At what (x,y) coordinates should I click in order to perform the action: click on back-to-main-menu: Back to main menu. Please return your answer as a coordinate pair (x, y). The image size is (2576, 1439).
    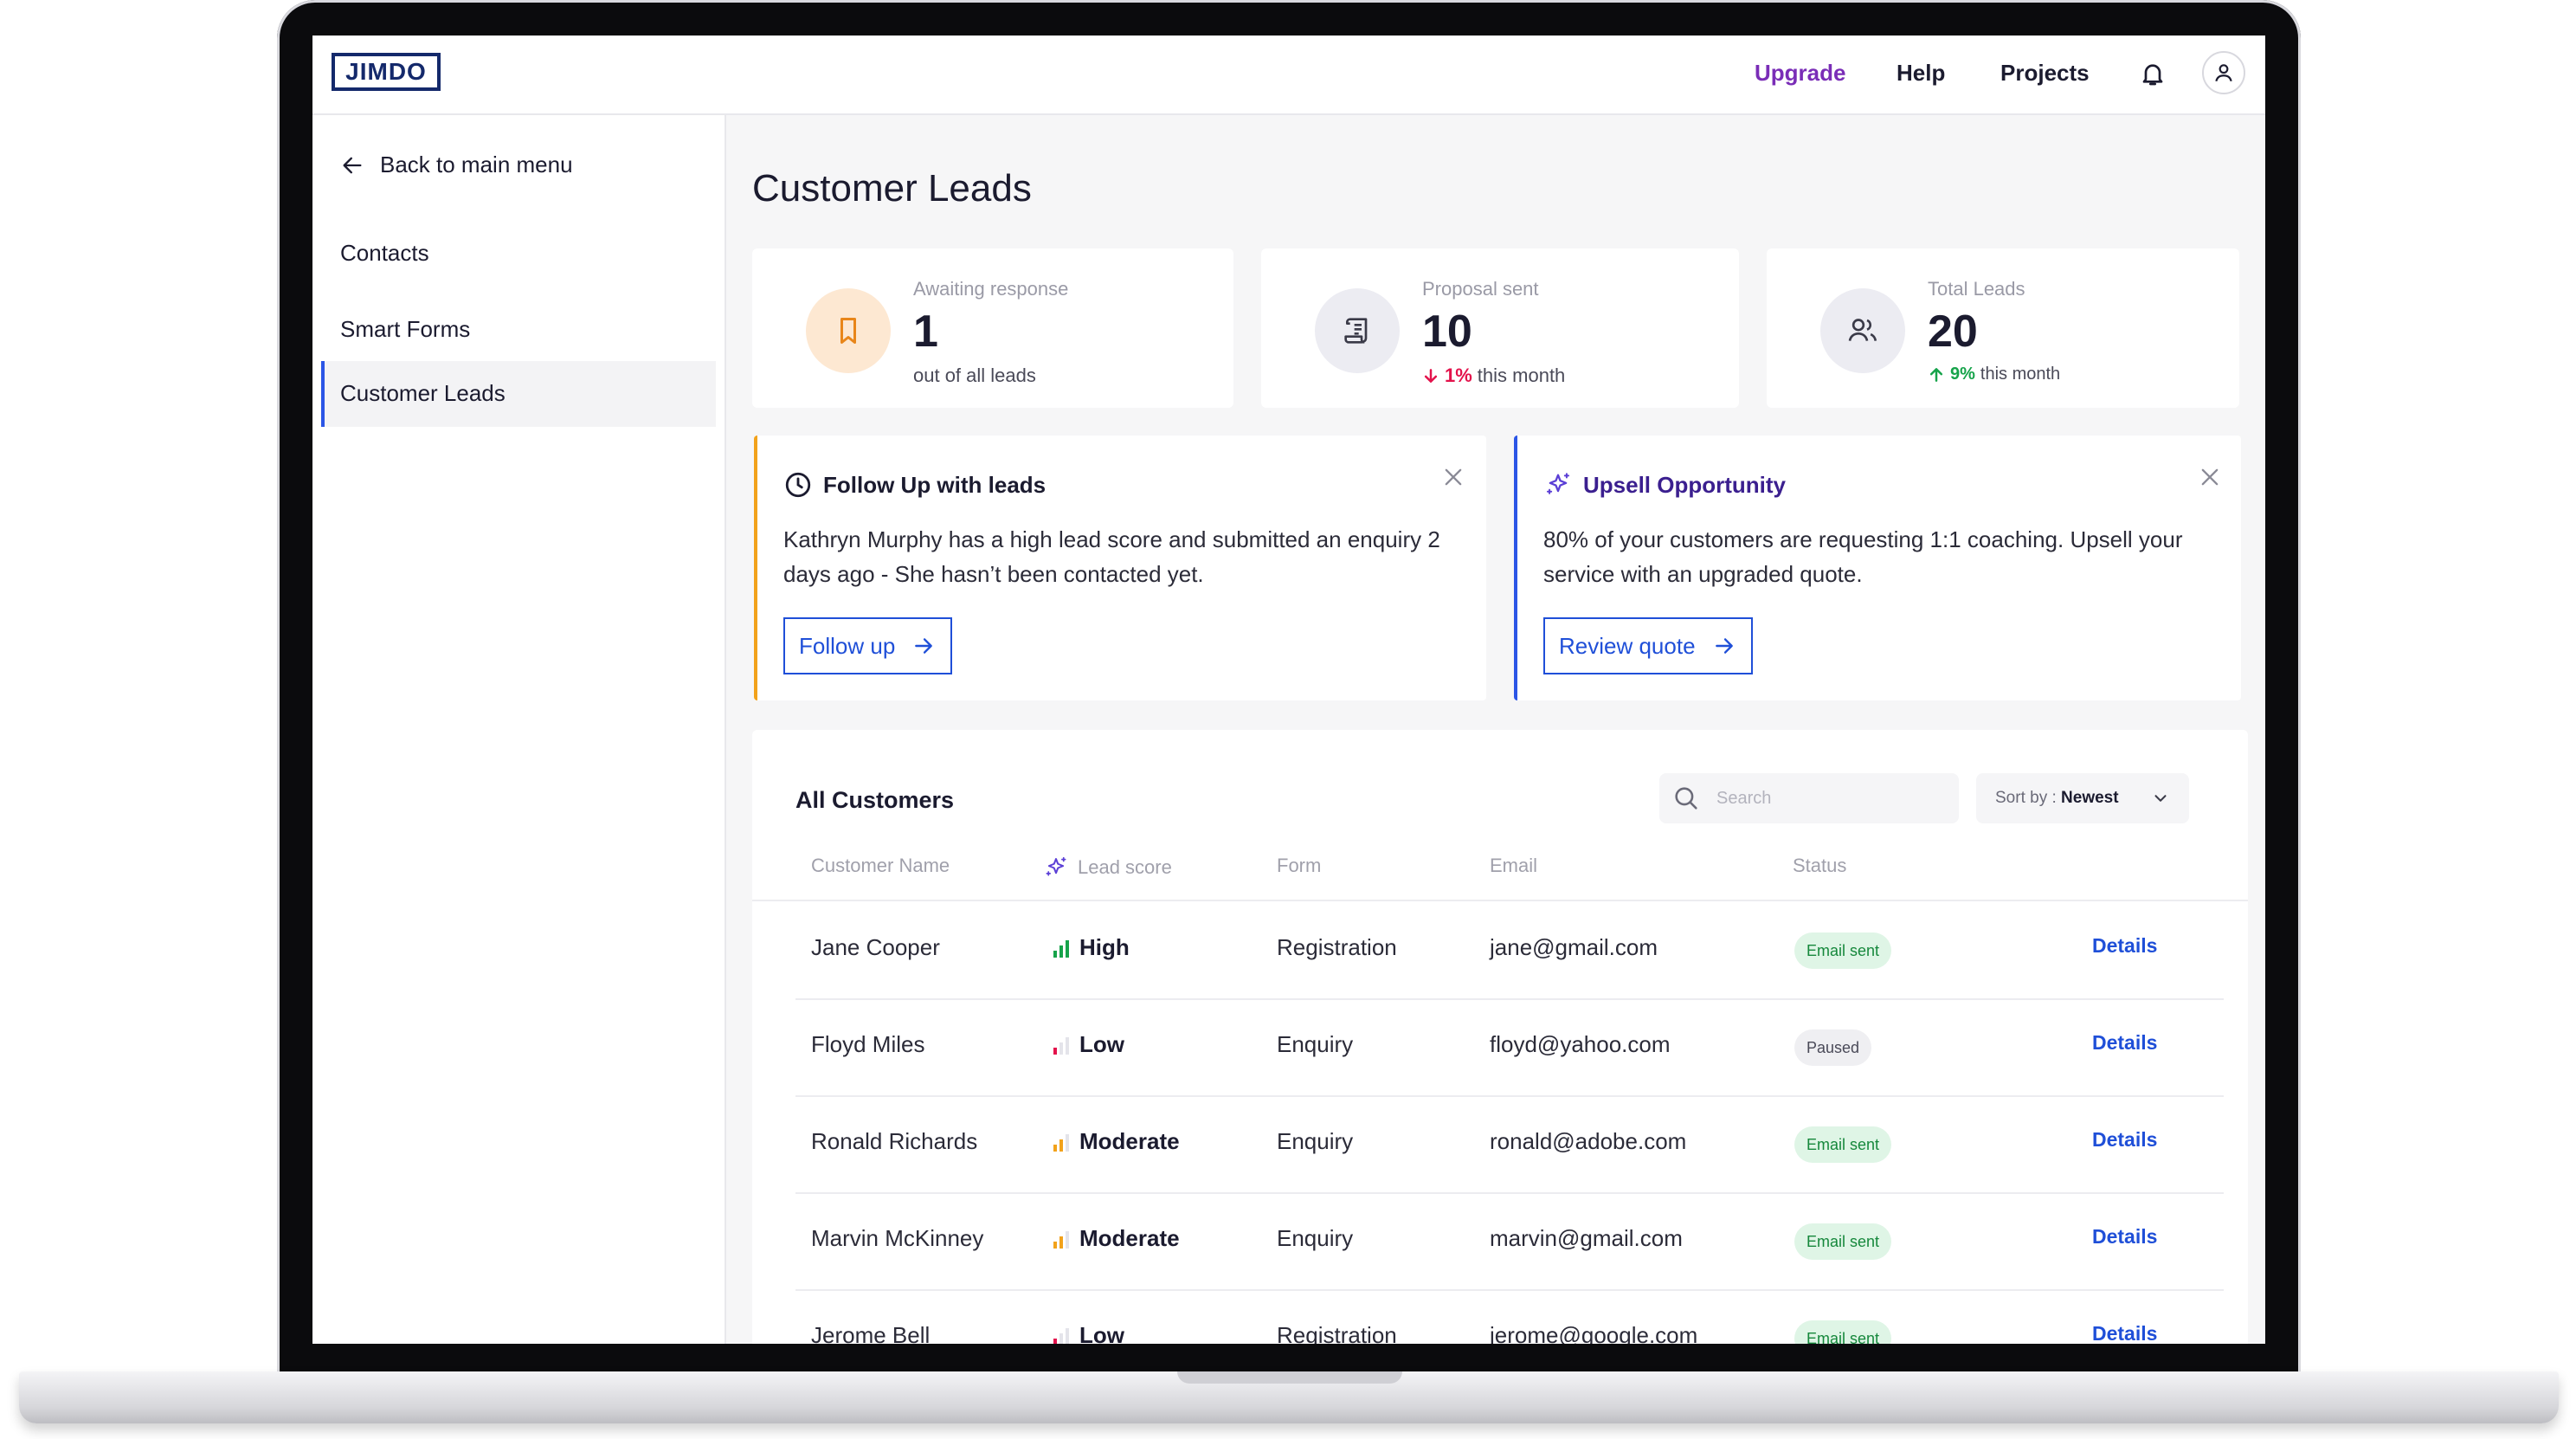
    Looking at the image, I should click on (455, 165).